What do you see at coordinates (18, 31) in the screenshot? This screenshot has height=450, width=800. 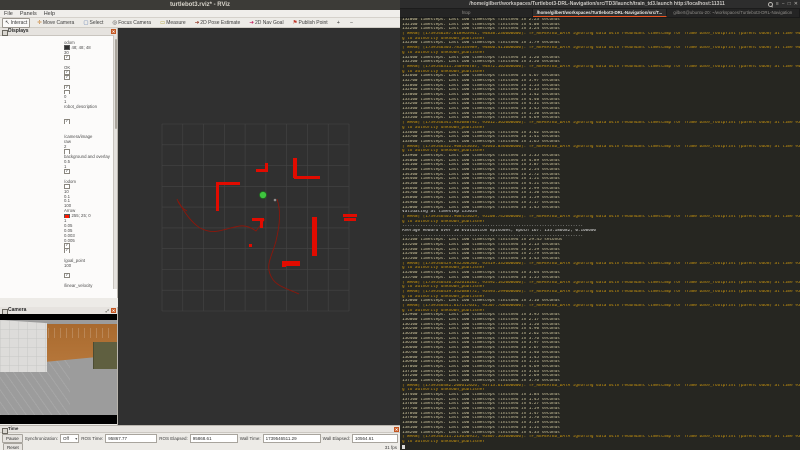 I see `displays-panel-title: Displays` at bounding box center [18, 31].